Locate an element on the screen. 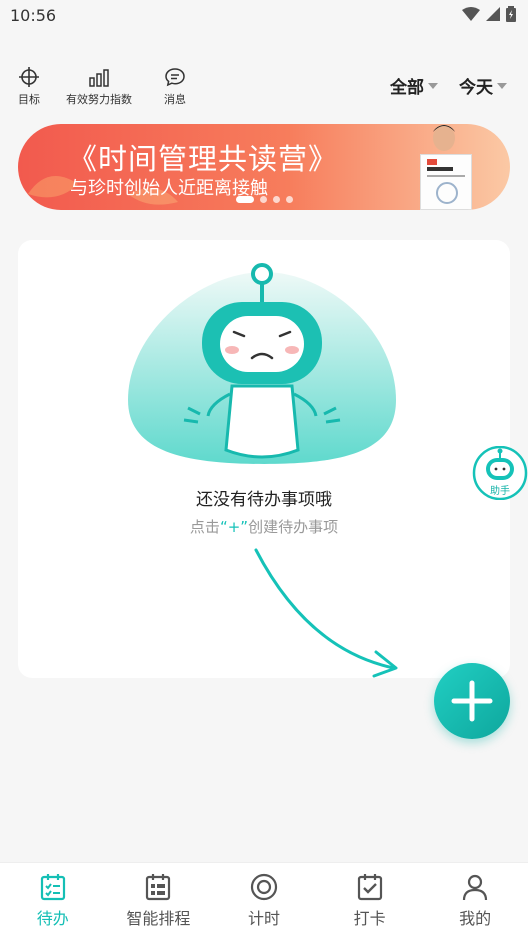 The image size is (528, 939). checkin-icon is located at coordinates (369, 887).